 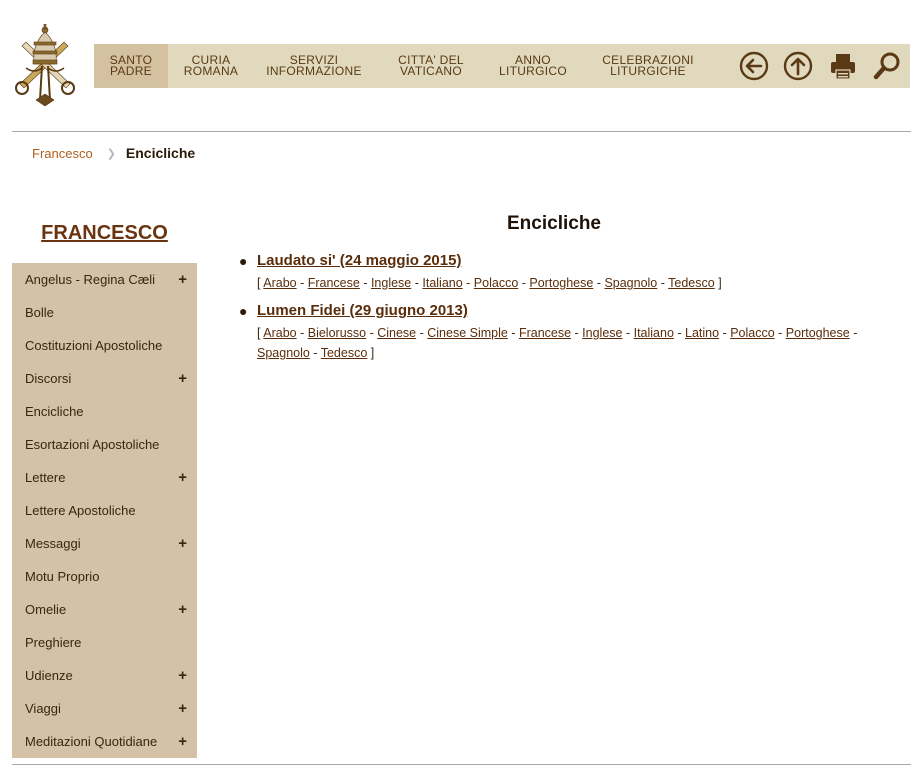 I want to click on search-icon, so click(x=887, y=66).